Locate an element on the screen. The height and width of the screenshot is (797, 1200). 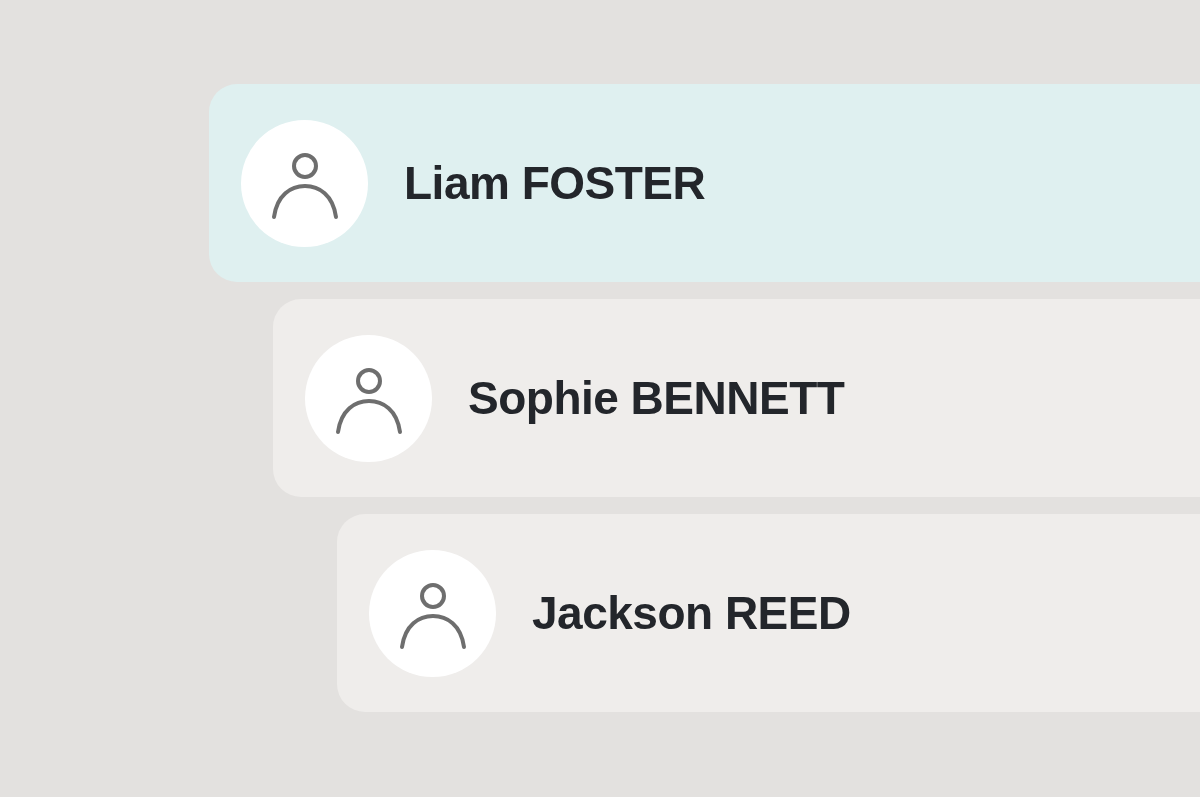
contact-name: Jackson REED is located at coordinates (691, 613).